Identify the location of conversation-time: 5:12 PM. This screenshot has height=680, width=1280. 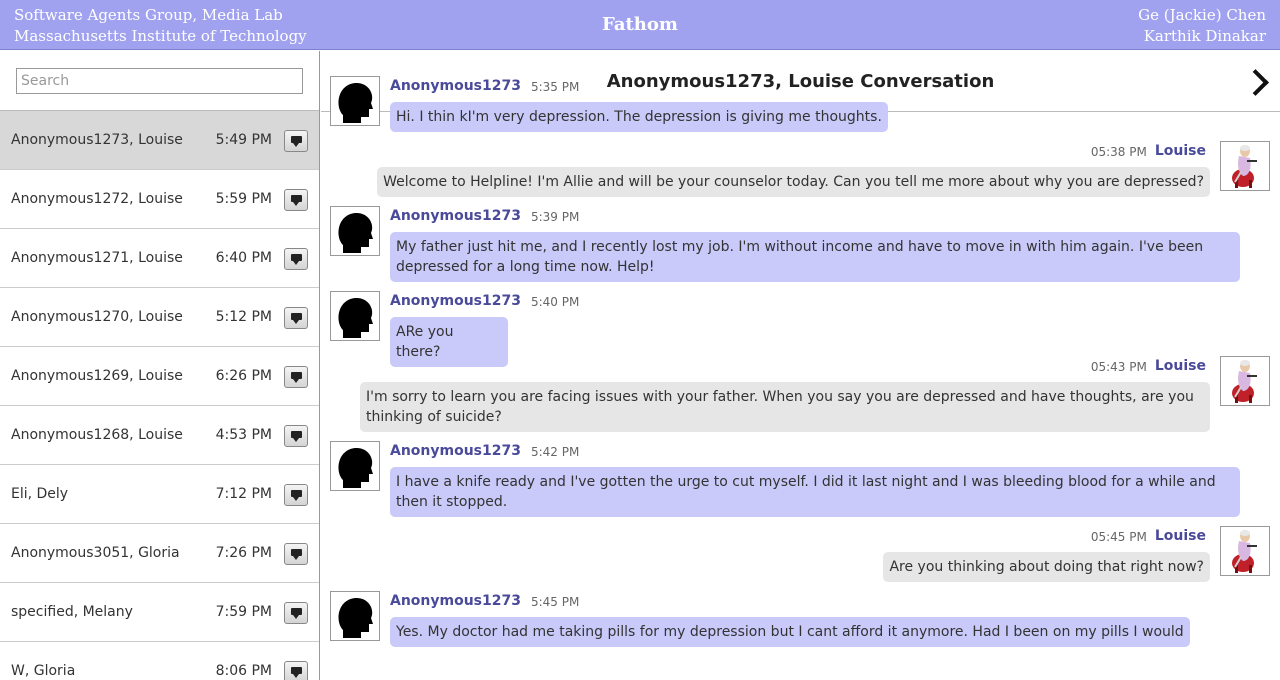
(243, 317).